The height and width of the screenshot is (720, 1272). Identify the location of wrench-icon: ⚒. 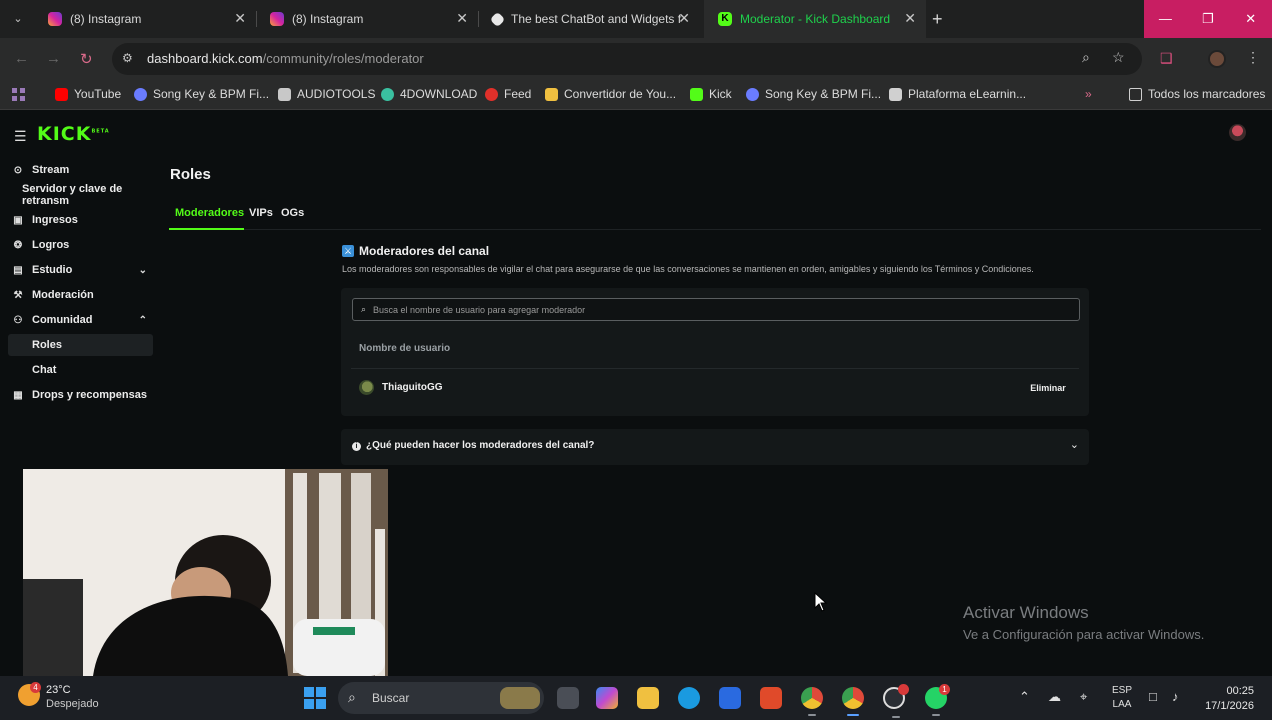
(18, 295).